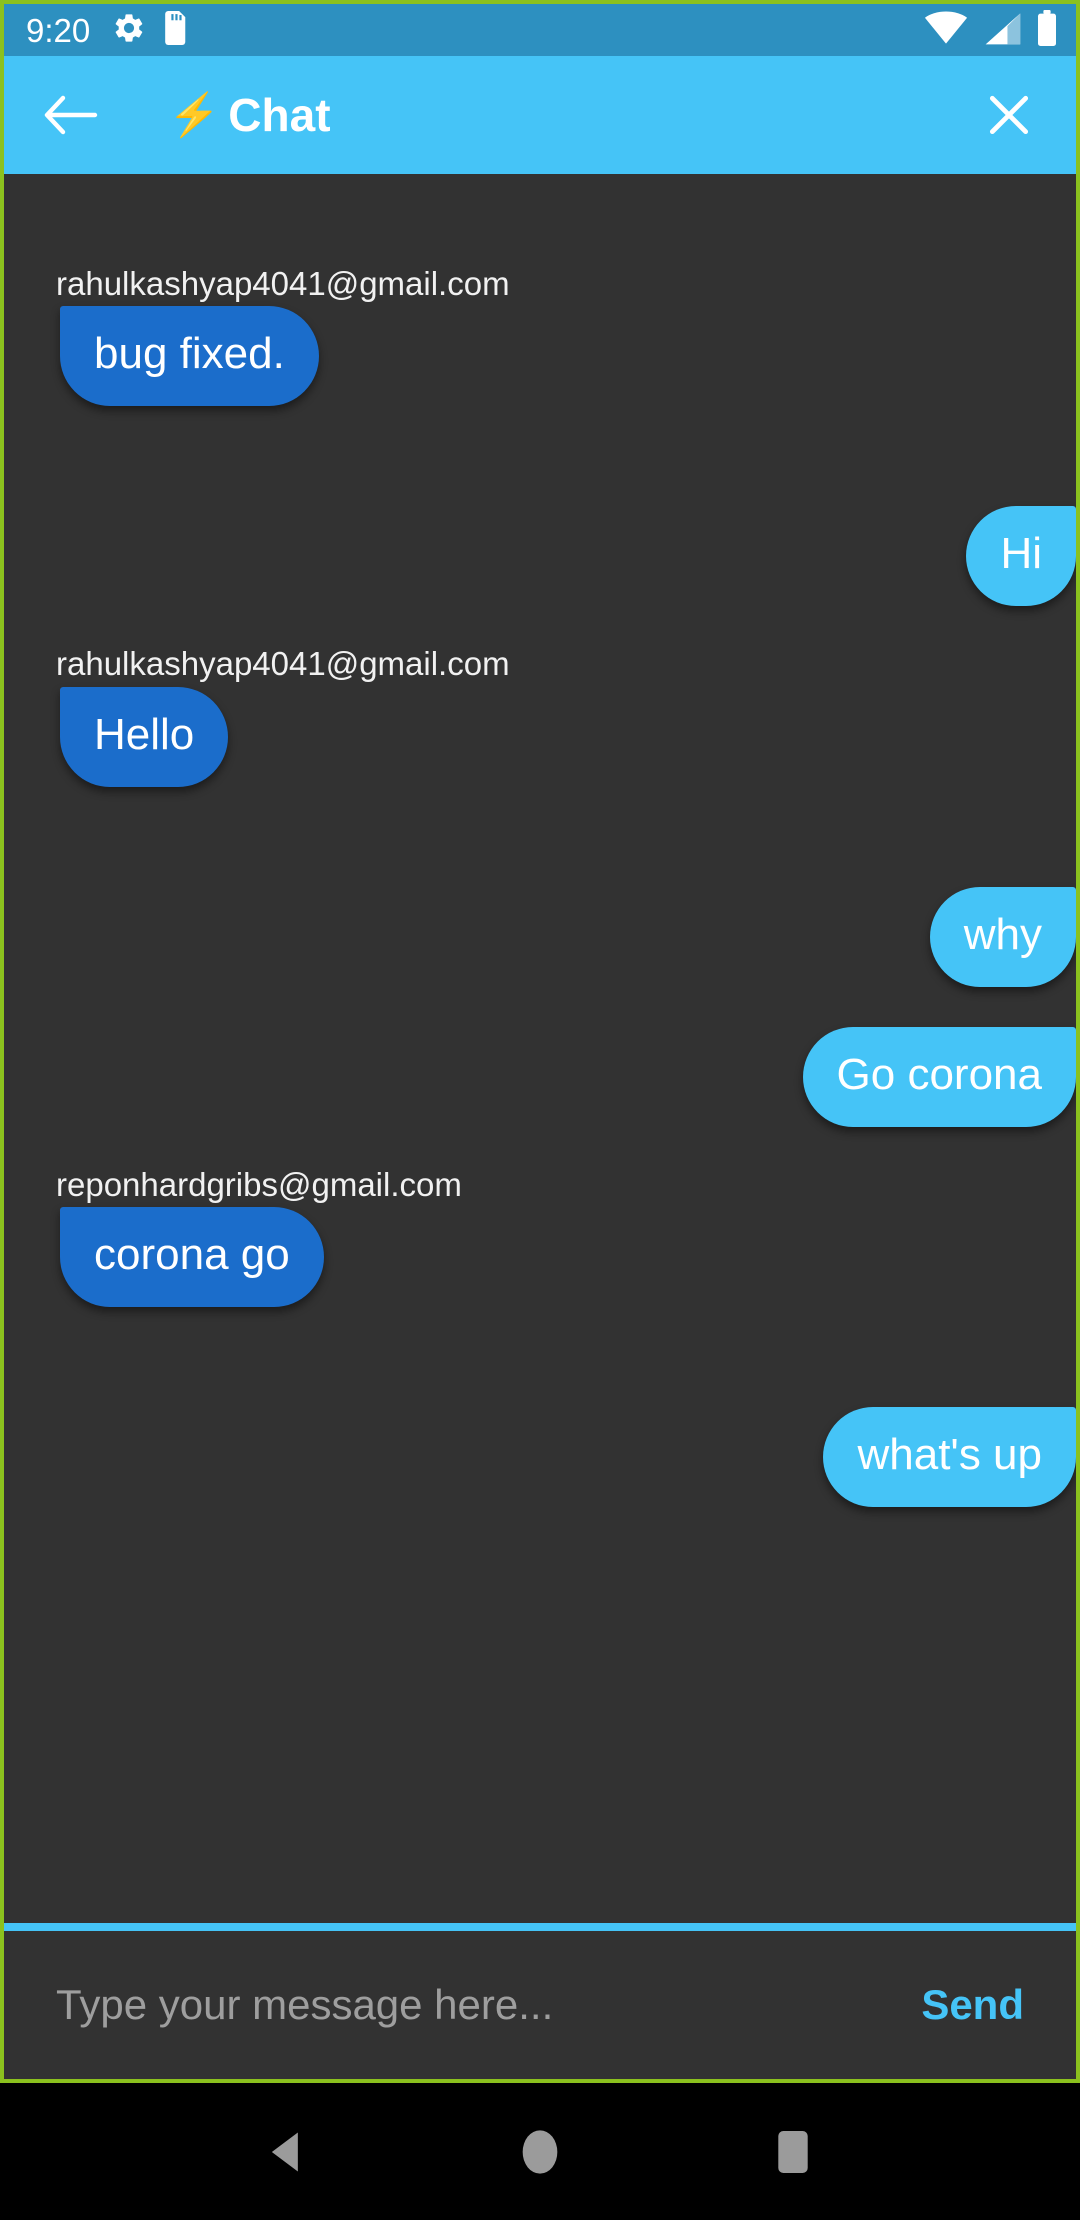 This screenshot has height=2220, width=1080. I want to click on message-input-bar: Send, so click(540, 2005).